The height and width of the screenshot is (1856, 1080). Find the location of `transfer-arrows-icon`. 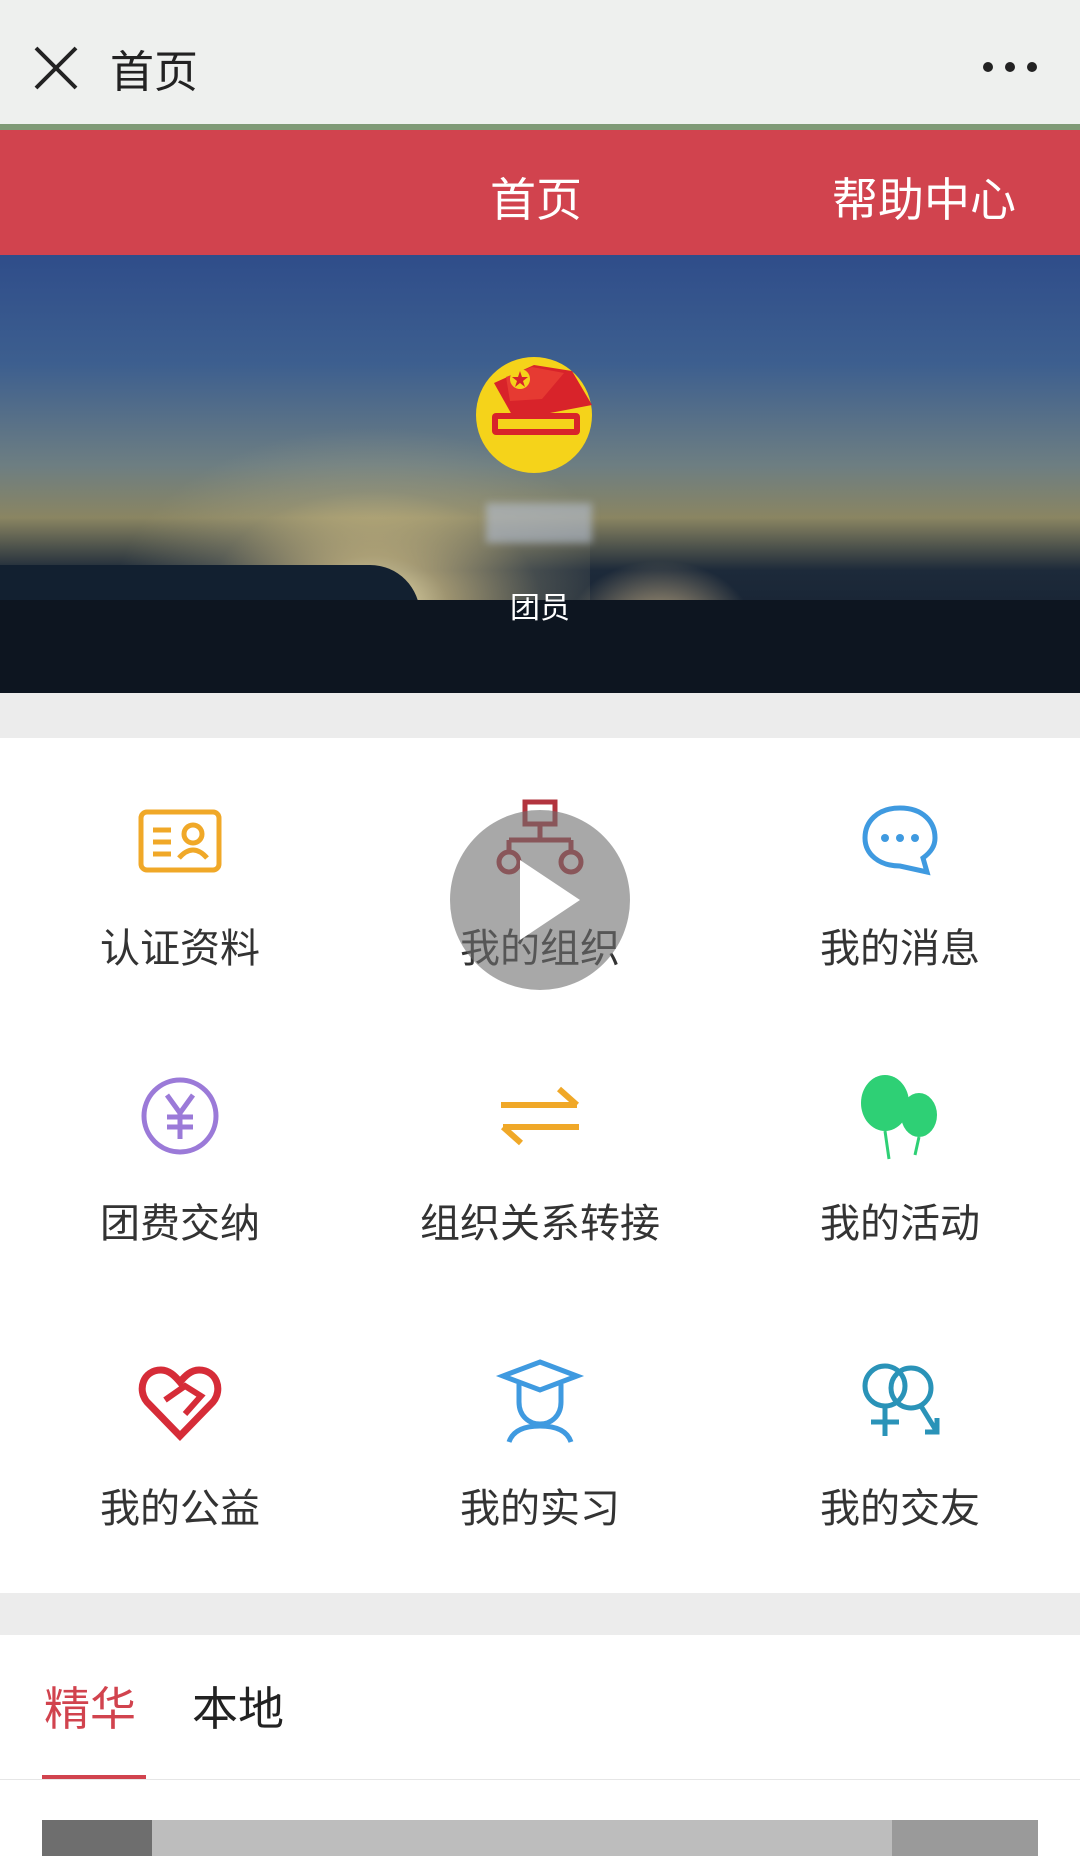

transfer-arrows-icon is located at coordinates (540, 1116).